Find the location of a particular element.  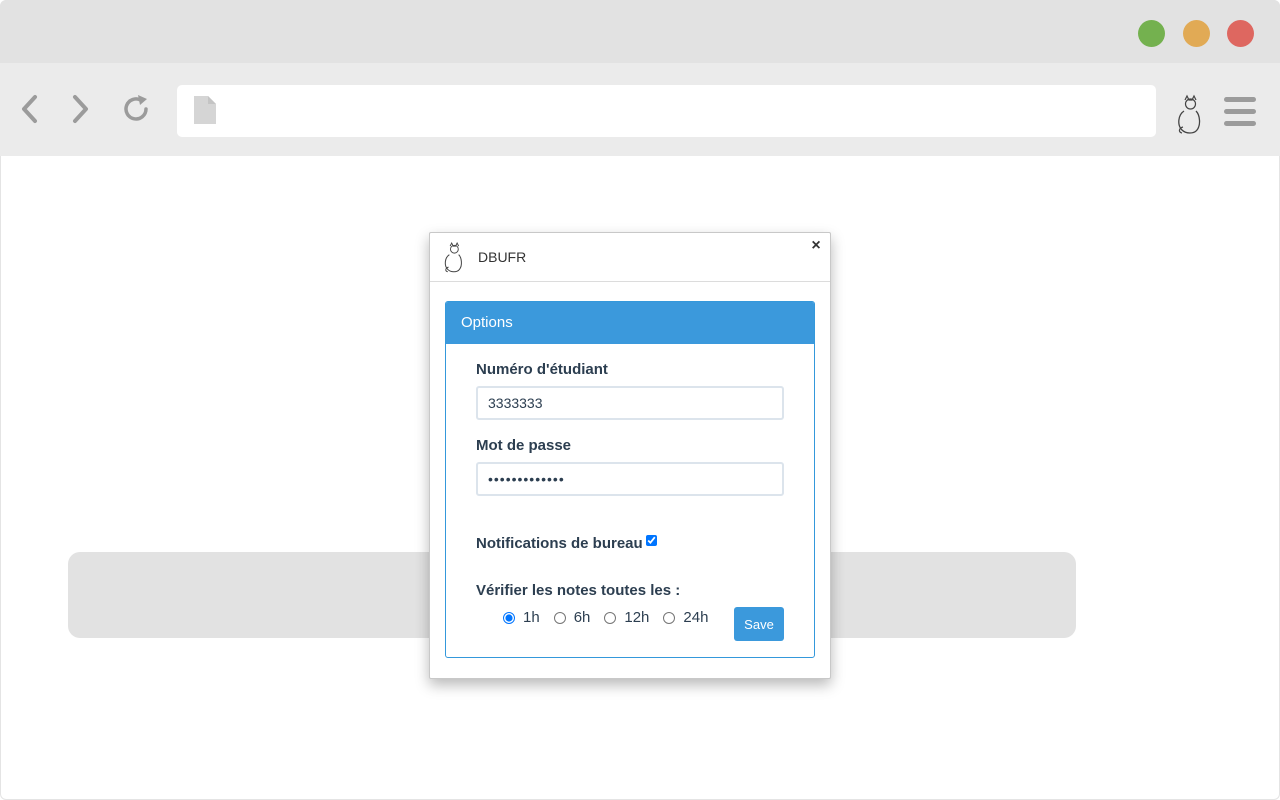

forward-button is located at coordinates (80, 109).